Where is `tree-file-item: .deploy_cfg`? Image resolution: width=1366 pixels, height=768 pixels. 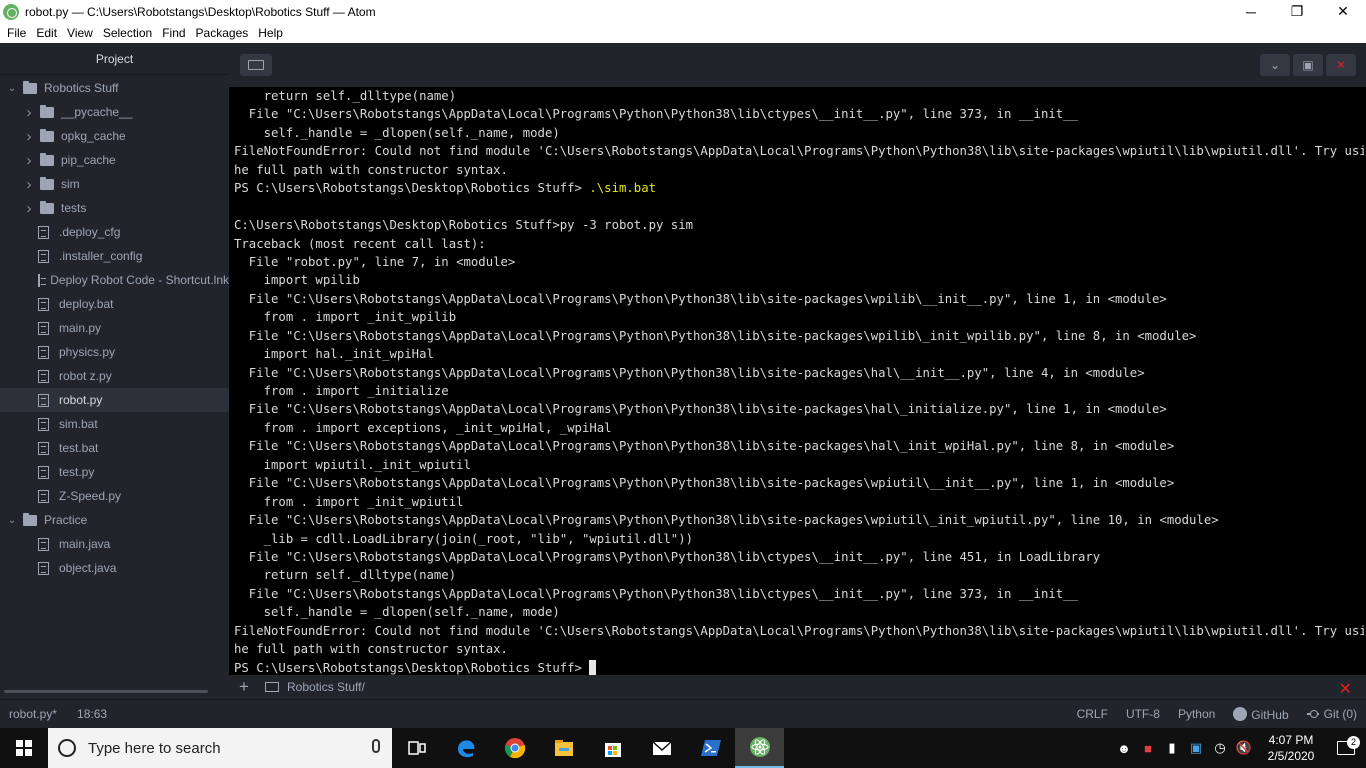
tree-file-item: .deploy_cfg is located at coordinates (114, 232).